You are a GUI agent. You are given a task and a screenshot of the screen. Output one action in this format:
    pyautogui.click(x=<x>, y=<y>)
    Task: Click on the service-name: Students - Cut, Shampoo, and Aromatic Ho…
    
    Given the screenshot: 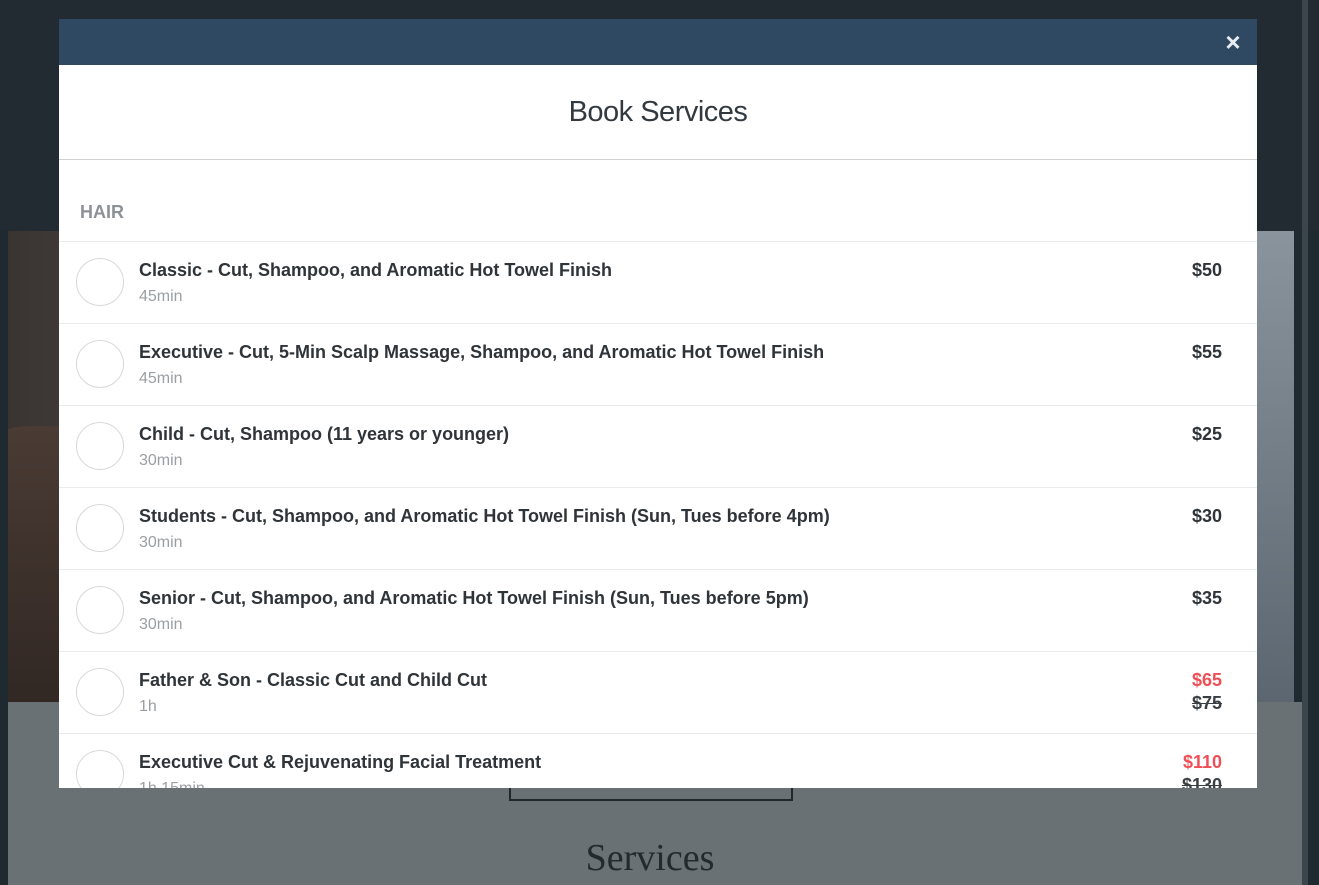 What is the action you would take?
    pyautogui.click(x=484, y=516)
    